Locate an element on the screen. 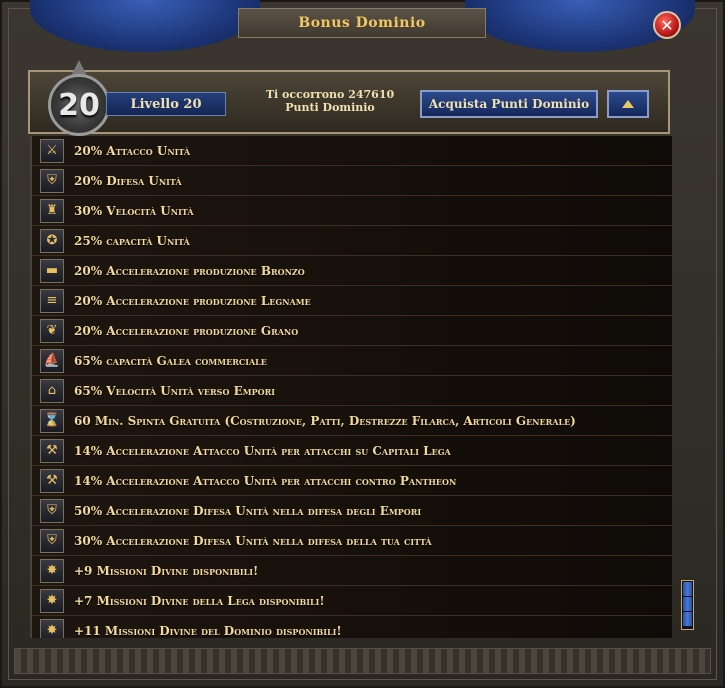 The width and height of the screenshot is (725, 688). bonus-text: +9 Missioni Divine disponibili! is located at coordinates (166, 570).